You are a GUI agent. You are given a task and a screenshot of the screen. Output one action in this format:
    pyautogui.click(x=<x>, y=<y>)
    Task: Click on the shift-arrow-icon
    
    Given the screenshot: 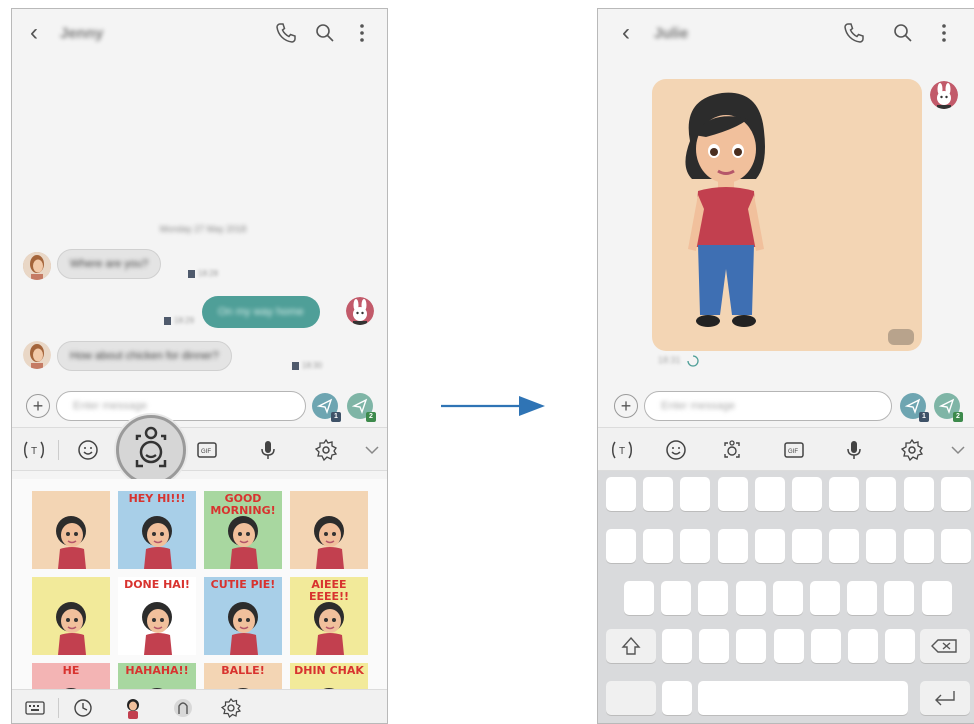 What is the action you would take?
    pyautogui.click(x=631, y=645)
    